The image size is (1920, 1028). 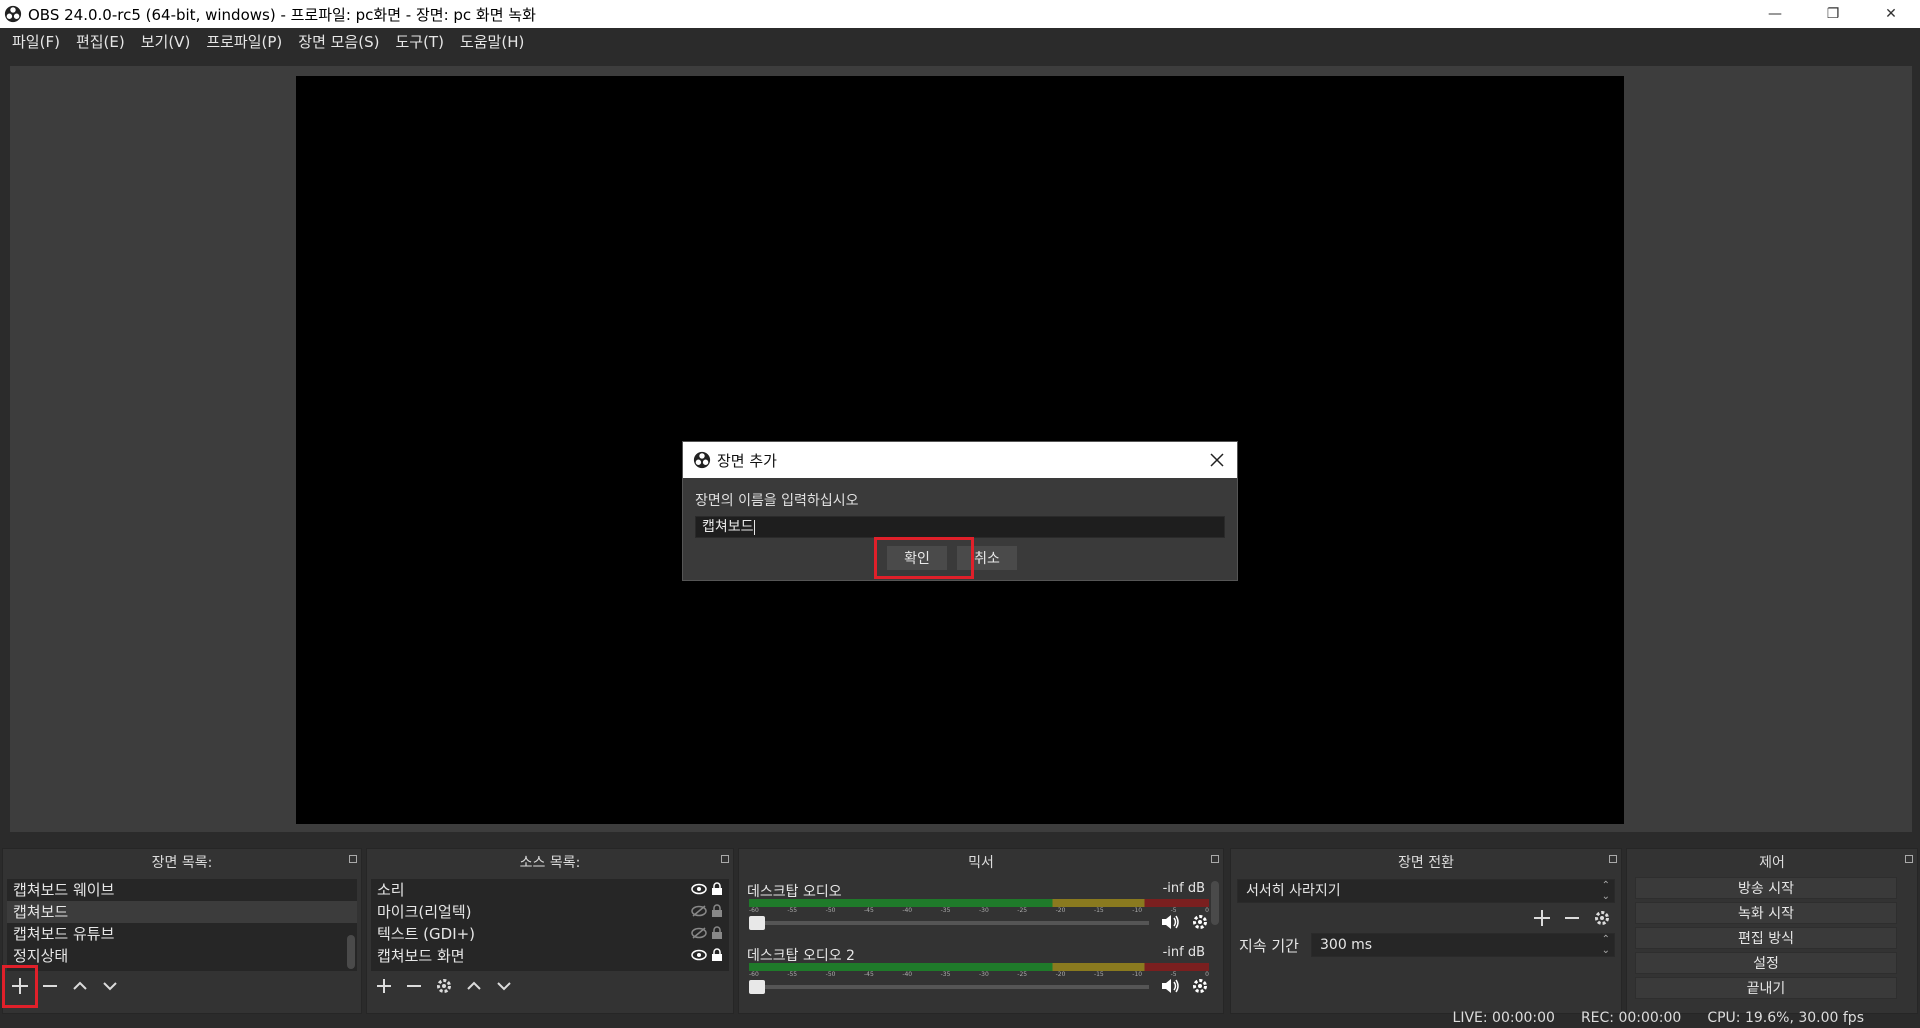 What do you see at coordinates (504, 986) in the screenshot?
I see `move-source-down-button` at bounding box center [504, 986].